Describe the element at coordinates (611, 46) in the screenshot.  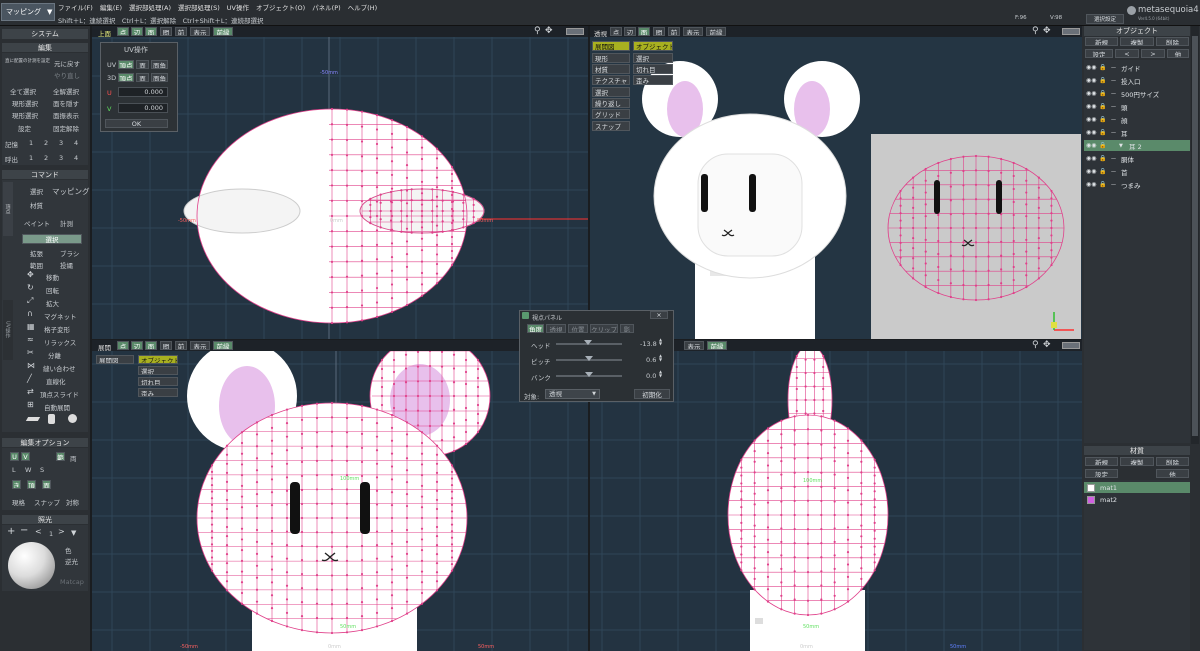
I see `tr-menu-unwrap: 展開図` at that location.